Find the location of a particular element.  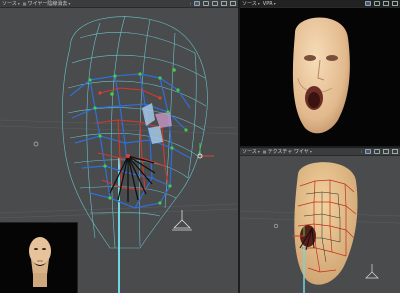

texture-viewport-header: ソース ▾ ▦ テクスチャ ワイヤ ▾ ⁝ is located at coordinates (320, 152).